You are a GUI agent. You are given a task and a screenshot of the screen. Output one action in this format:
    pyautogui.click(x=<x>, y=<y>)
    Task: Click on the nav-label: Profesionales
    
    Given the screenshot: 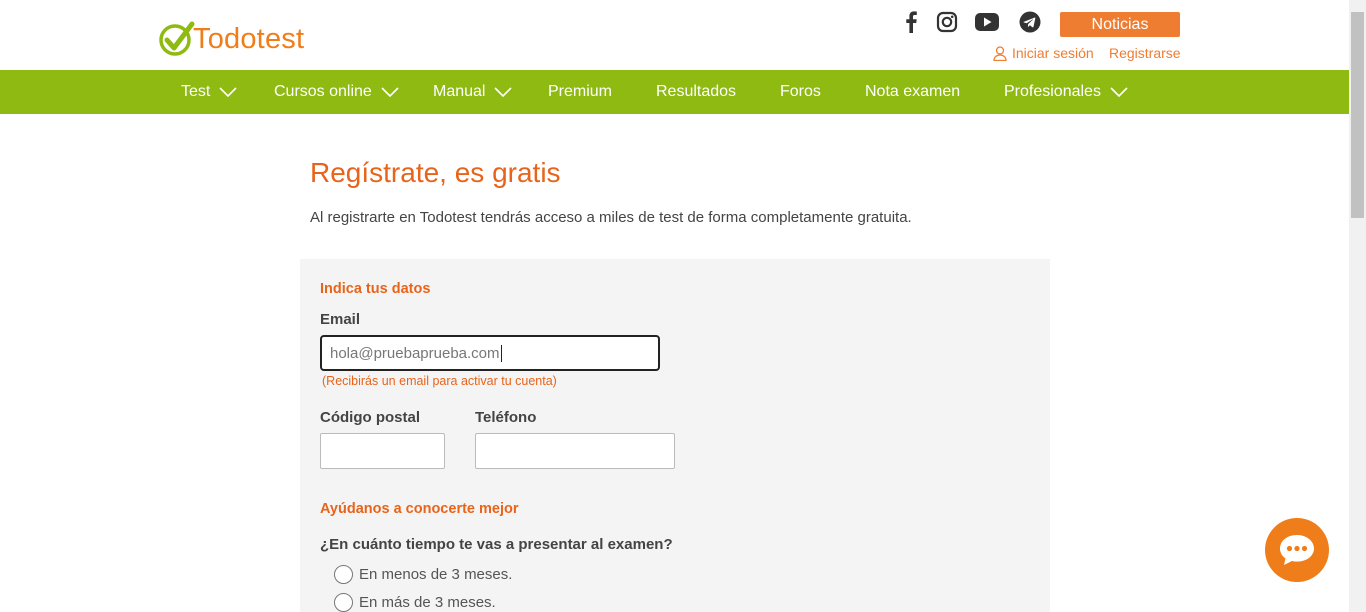 What is the action you would take?
    pyautogui.click(x=1052, y=91)
    